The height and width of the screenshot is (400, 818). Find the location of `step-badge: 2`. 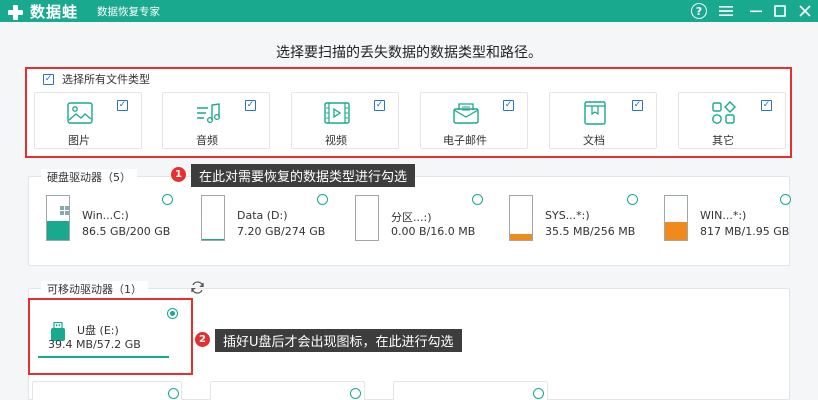

step-badge: 2 is located at coordinates (202, 339).